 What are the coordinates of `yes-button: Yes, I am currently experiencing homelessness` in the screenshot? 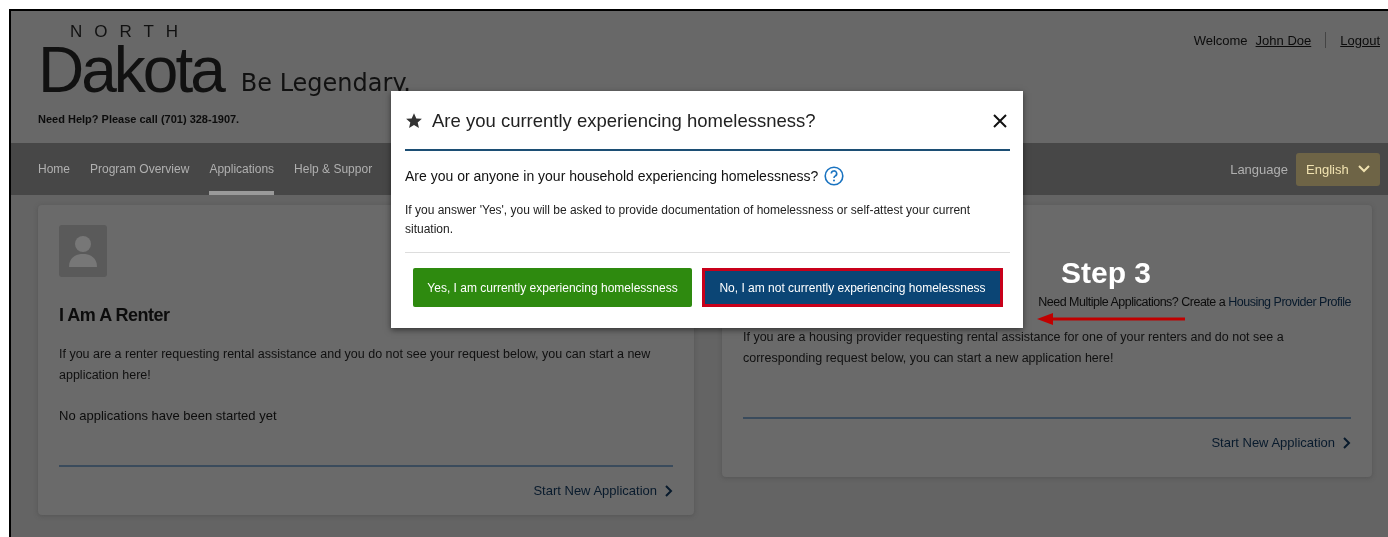 It's located at (552, 287).